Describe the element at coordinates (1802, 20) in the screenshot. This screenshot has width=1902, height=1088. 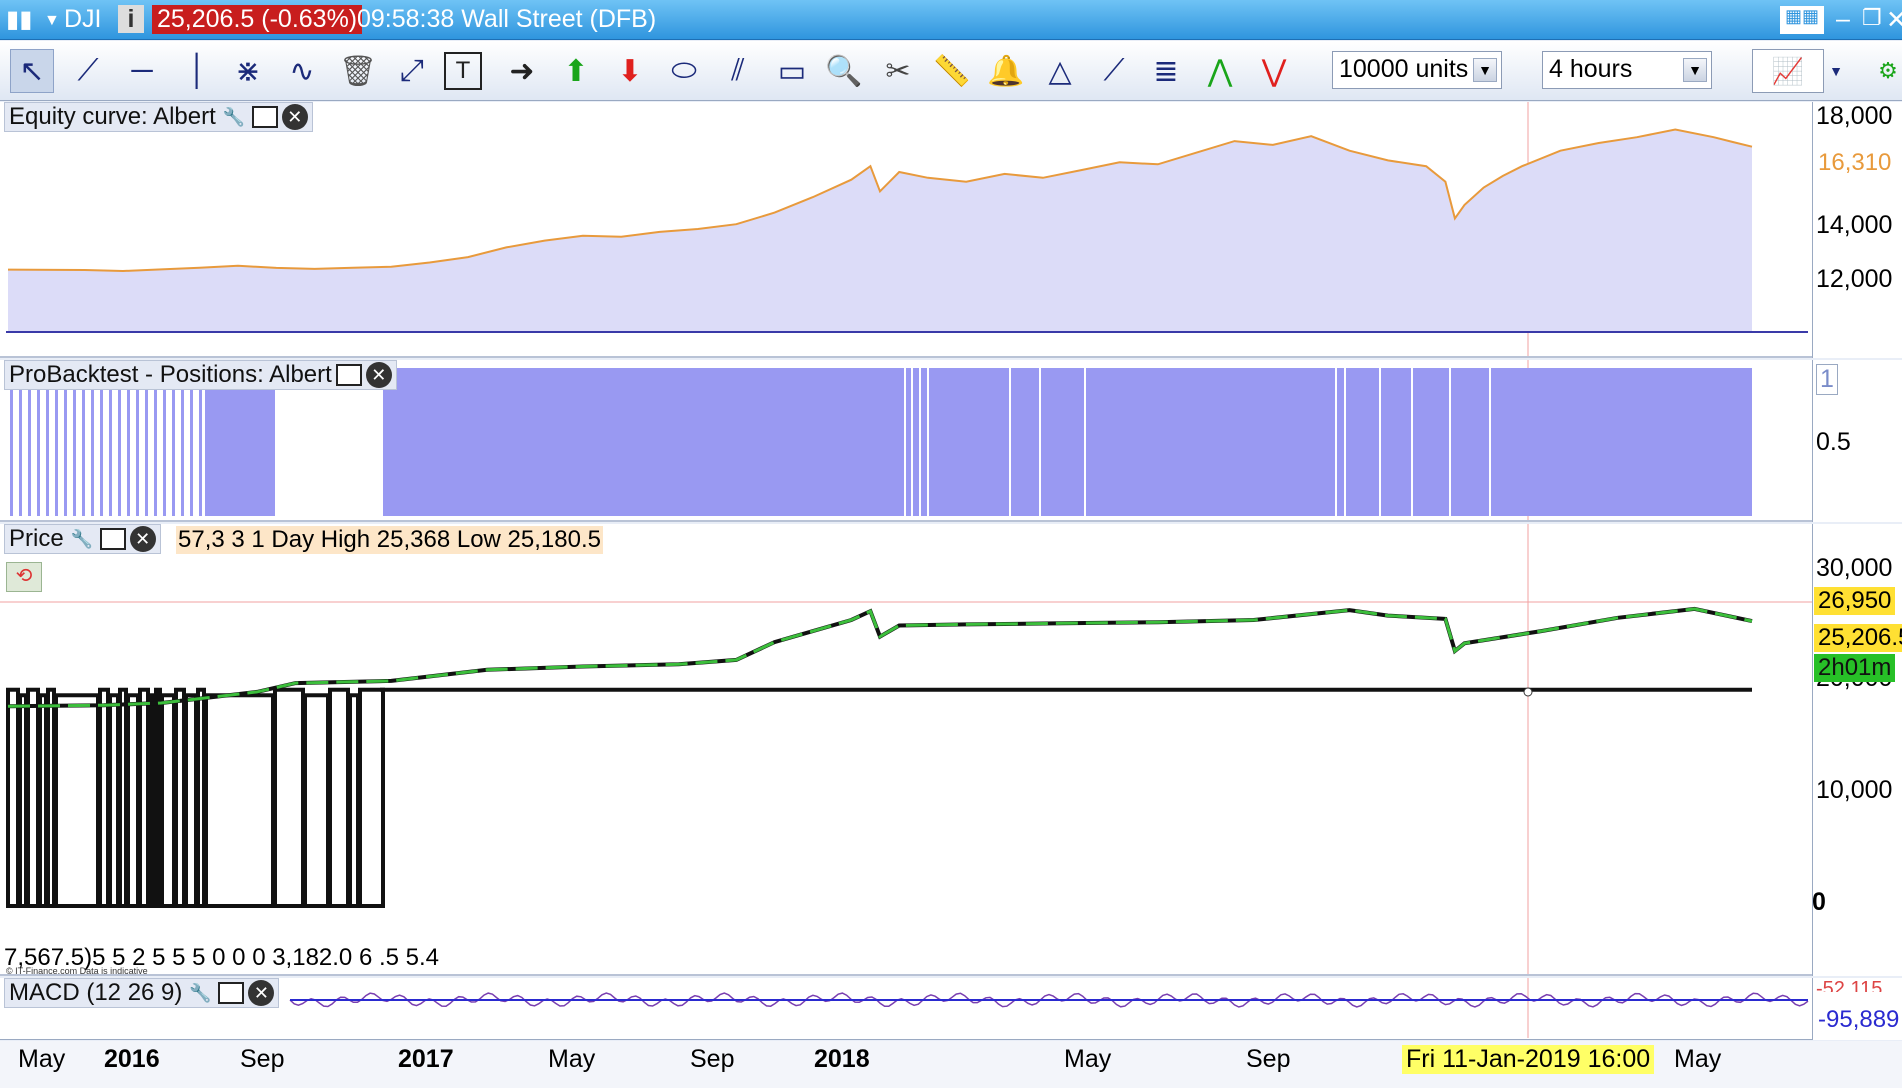
I see `keyboard-icon: ▦▦` at that location.